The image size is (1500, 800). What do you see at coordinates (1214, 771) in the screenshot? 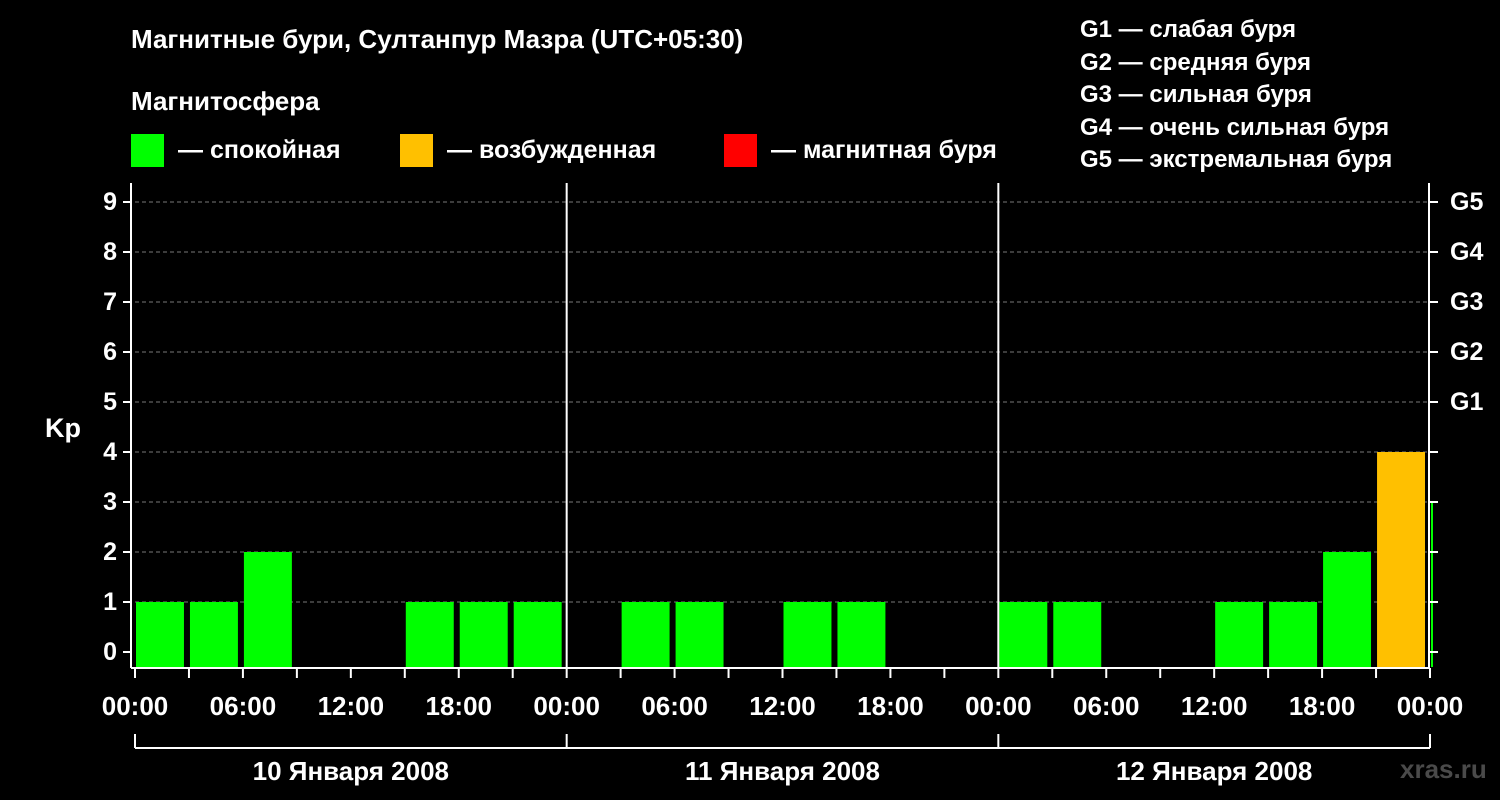
I see `day-label: 12 Января 2008` at bounding box center [1214, 771].